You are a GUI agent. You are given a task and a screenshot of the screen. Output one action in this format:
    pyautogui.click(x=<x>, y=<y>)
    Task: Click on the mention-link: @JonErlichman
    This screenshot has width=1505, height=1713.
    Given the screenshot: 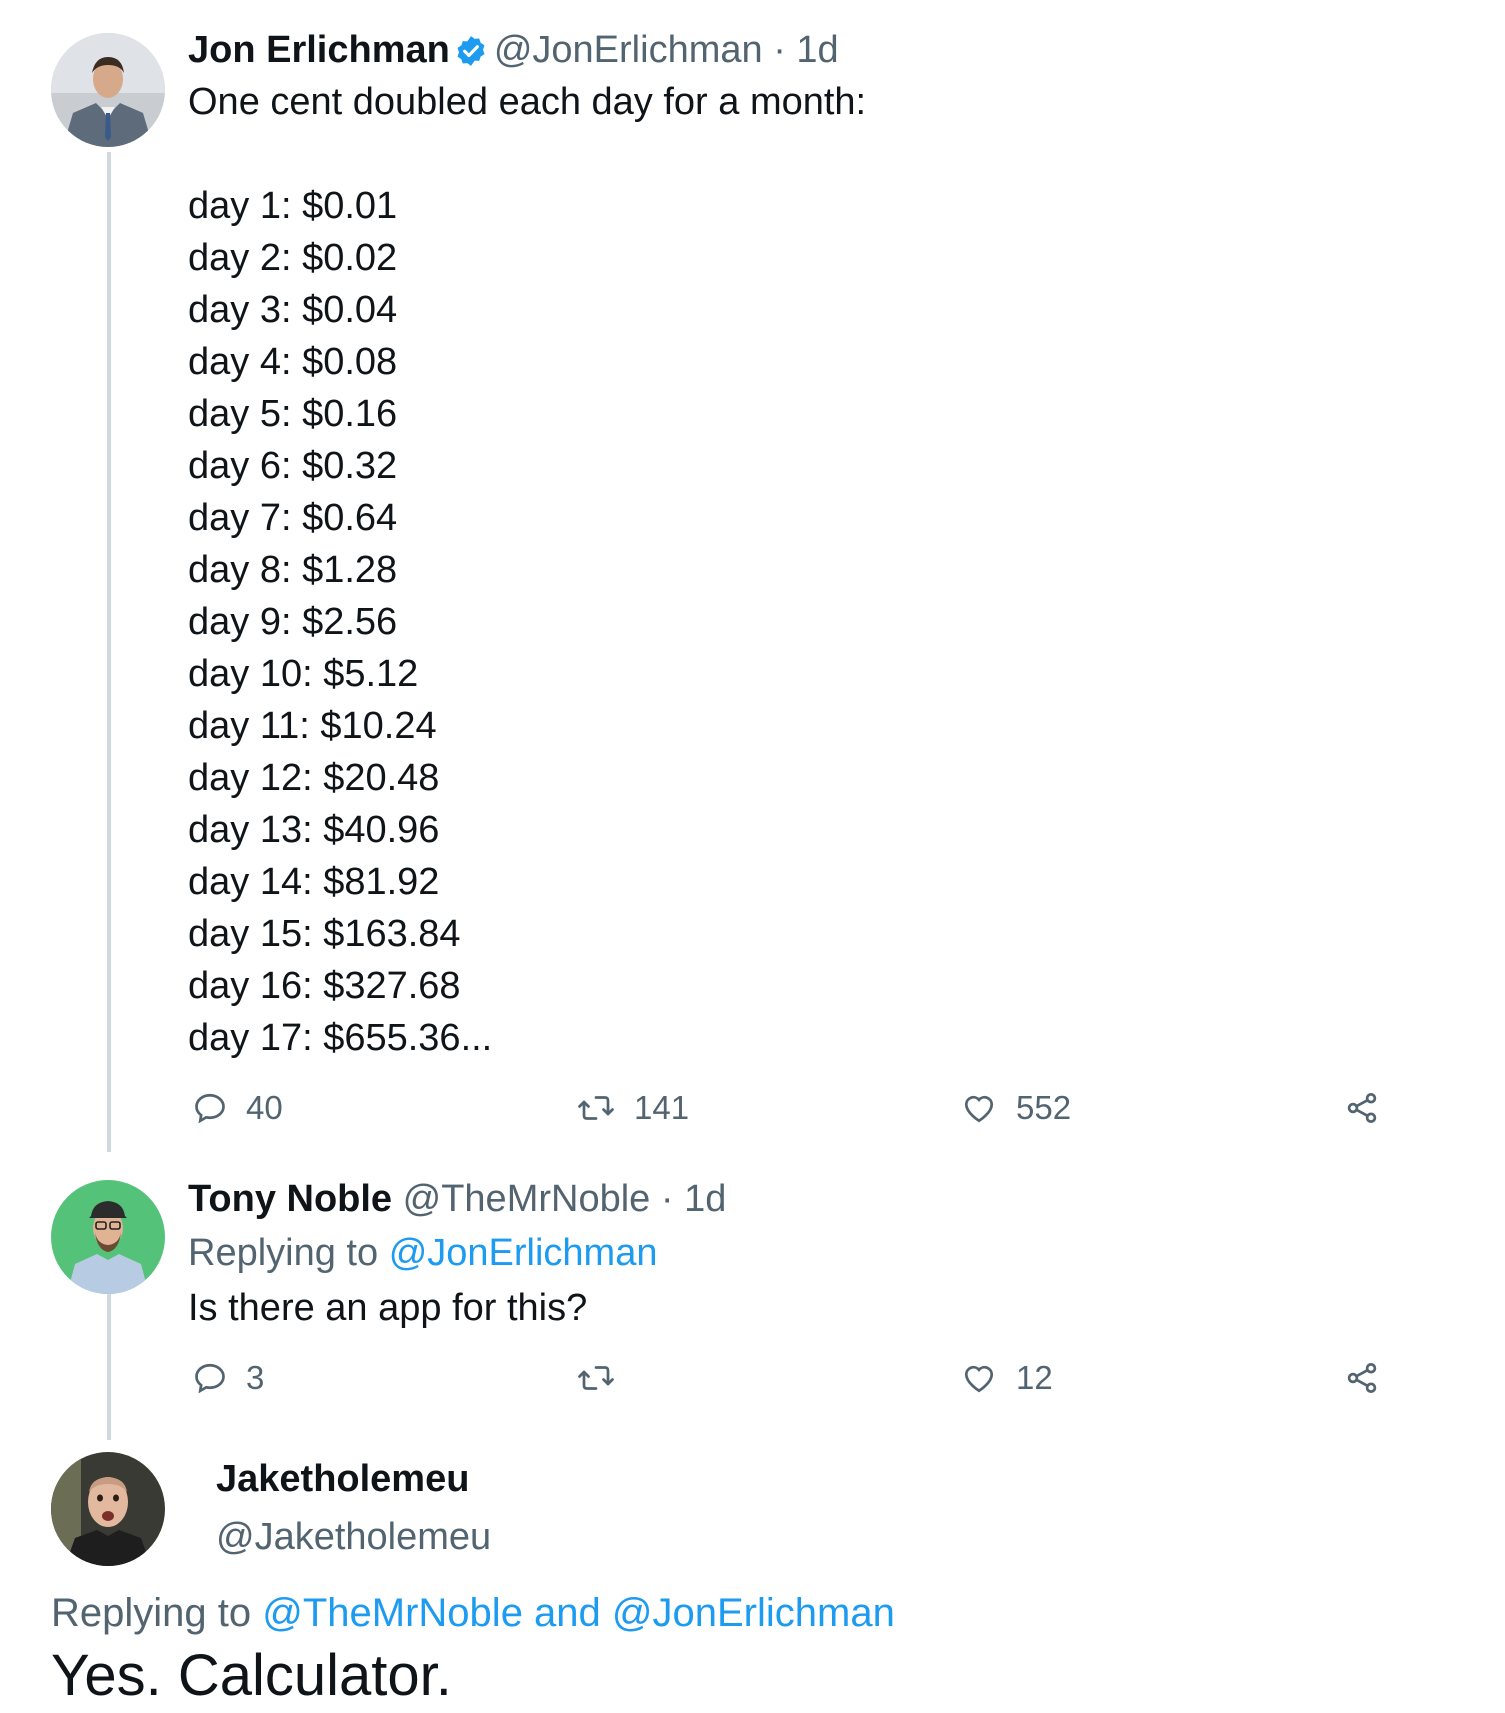 What is the action you would take?
    pyautogui.click(x=523, y=1253)
    